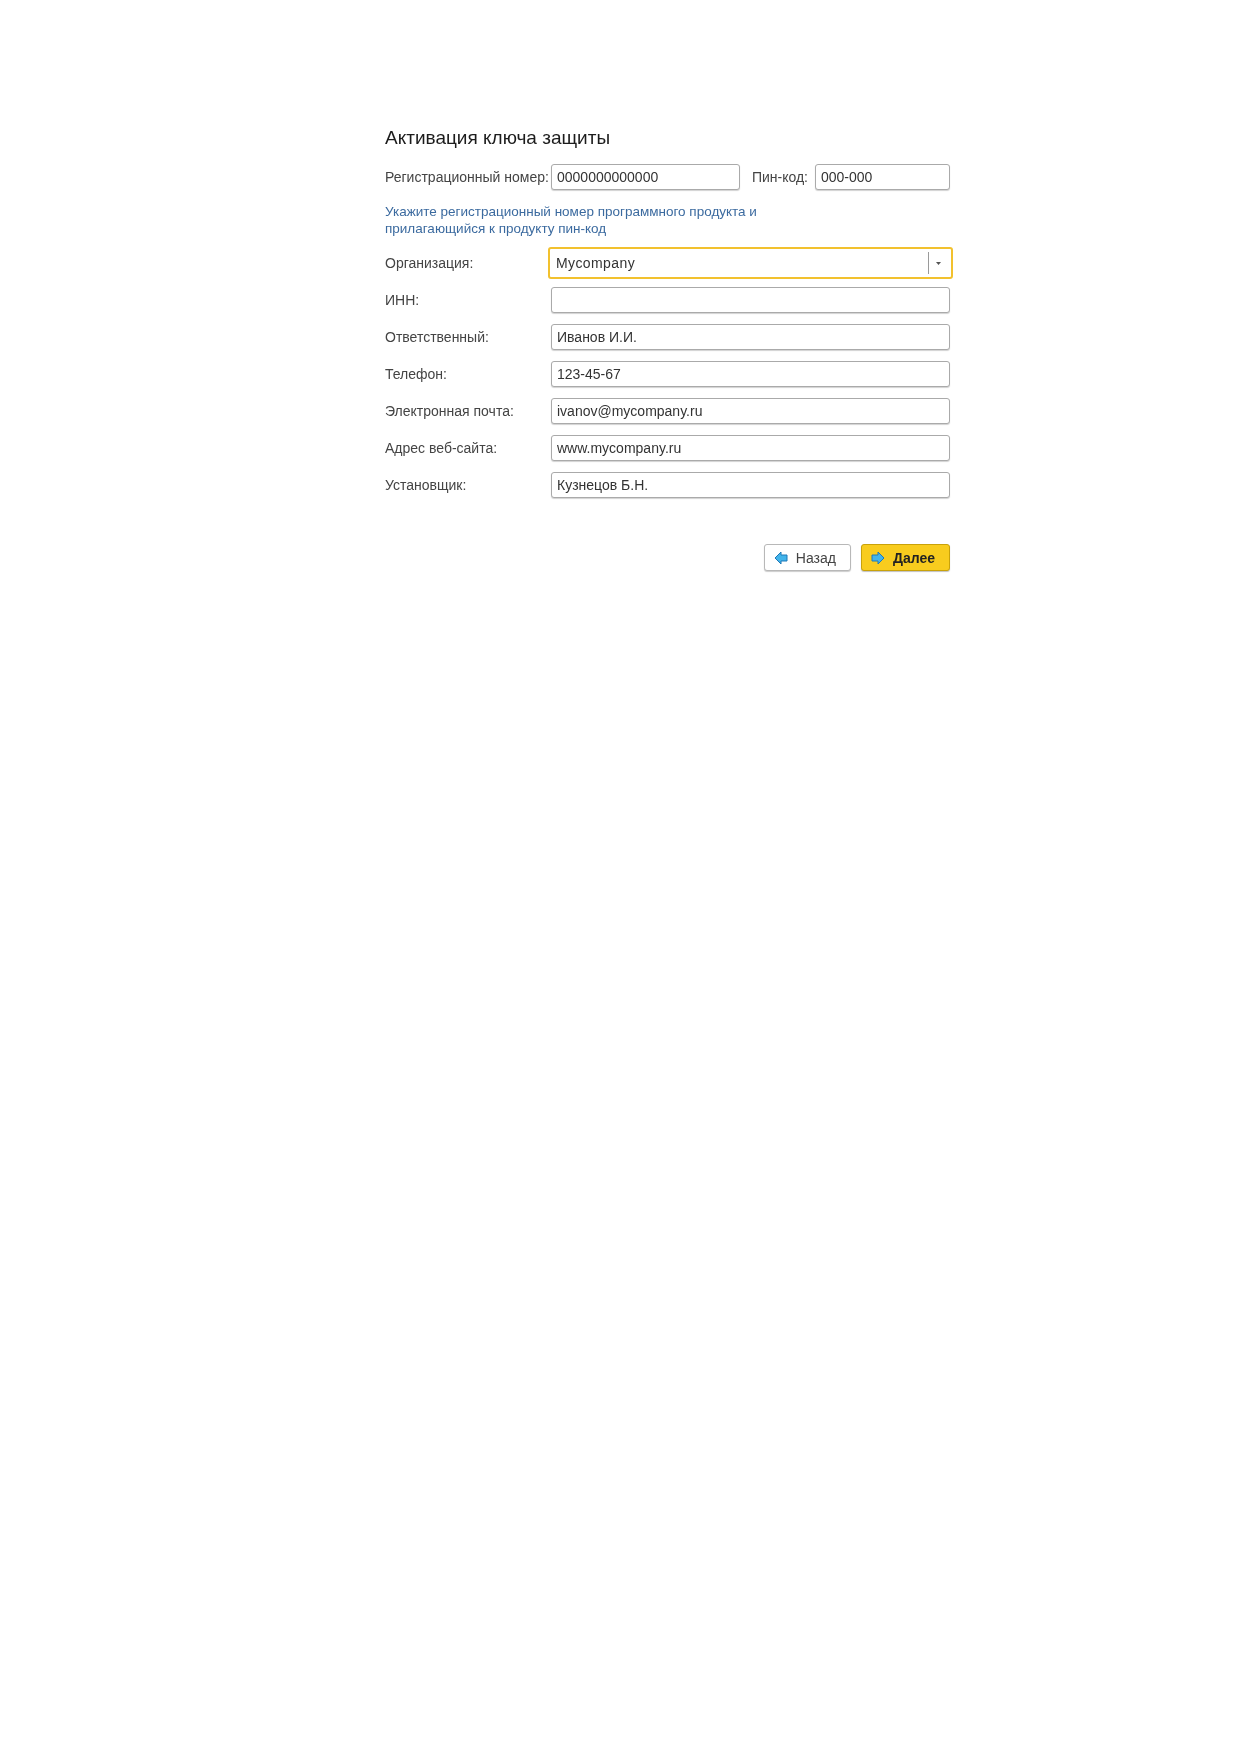 Image resolution: width=1239 pixels, height=1752 pixels. Describe the element at coordinates (938, 263) in the screenshot. I see `dropdown-arrow-icon` at that location.